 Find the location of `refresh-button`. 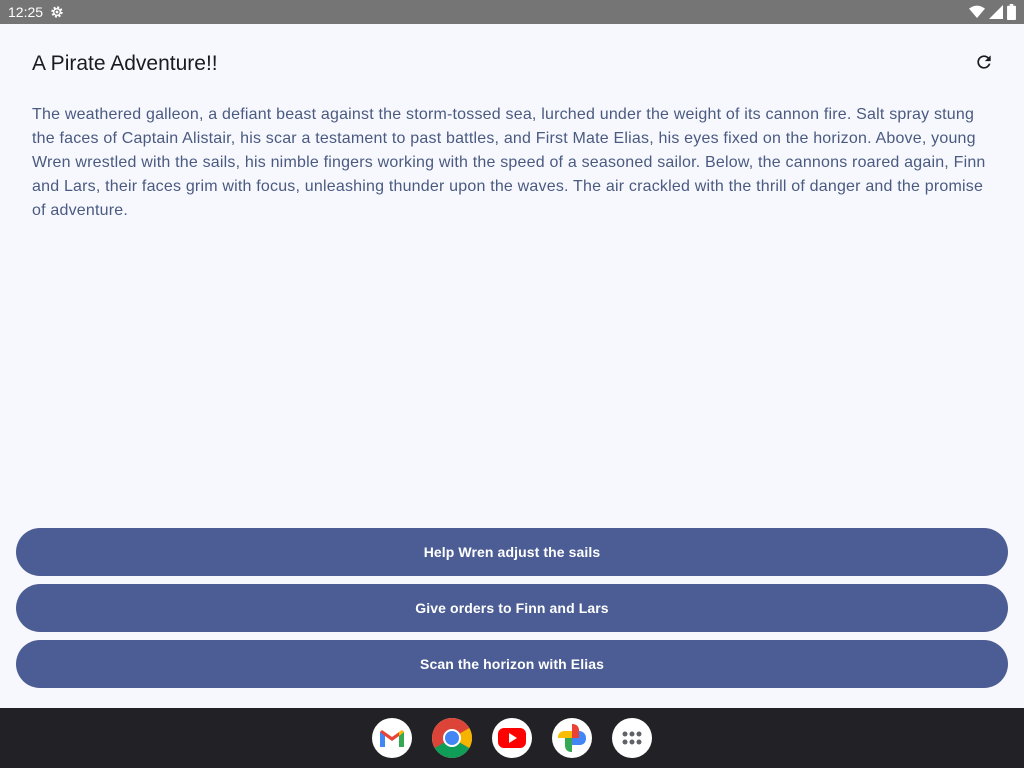

refresh-button is located at coordinates (984, 64).